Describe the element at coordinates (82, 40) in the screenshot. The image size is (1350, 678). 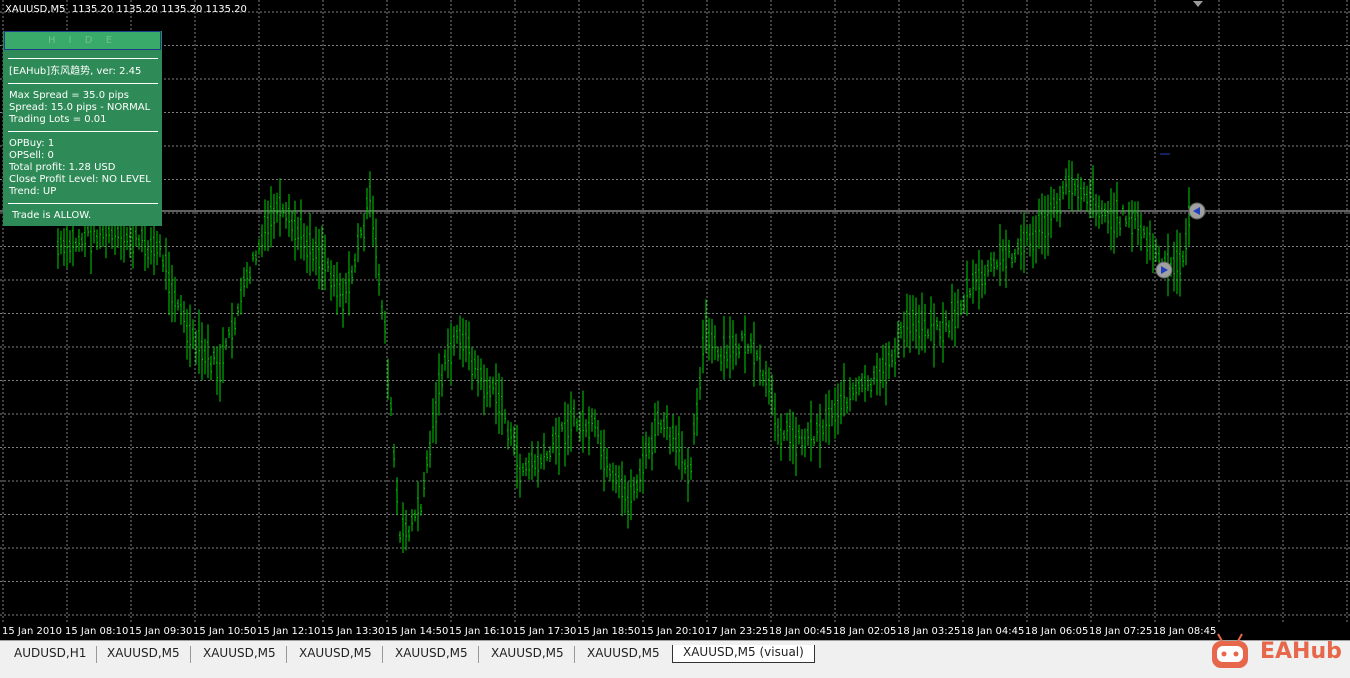
I see `hide-button: H I D E` at that location.